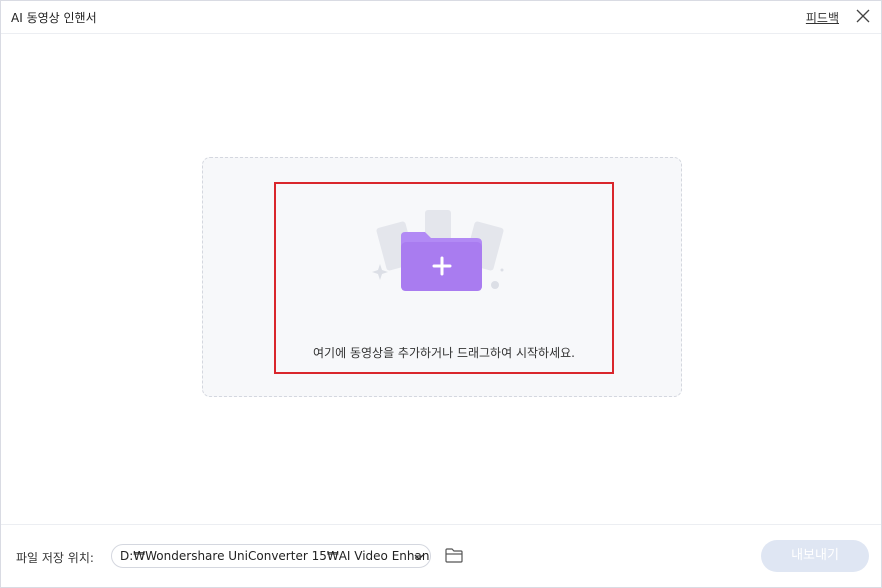  What do you see at coordinates (454, 555) in the screenshot?
I see `folder-icon` at bounding box center [454, 555].